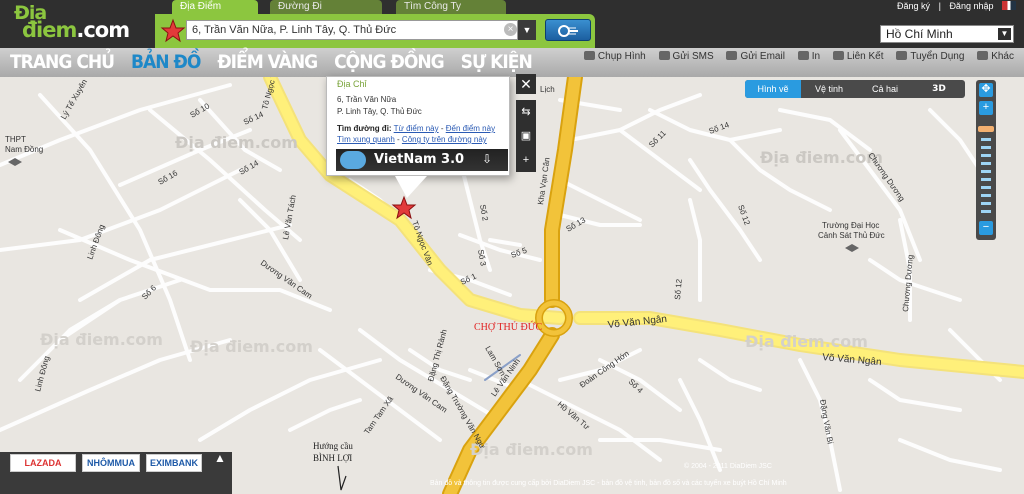 The height and width of the screenshot is (494, 1024). Describe the element at coordinates (568, 30) in the screenshot. I see `search-button` at that location.